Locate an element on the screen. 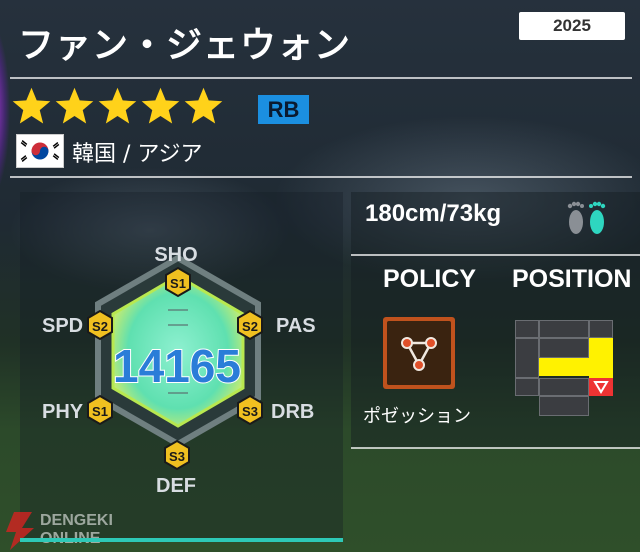 The image size is (640, 552). grade-def: S3 is located at coordinates (177, 456).